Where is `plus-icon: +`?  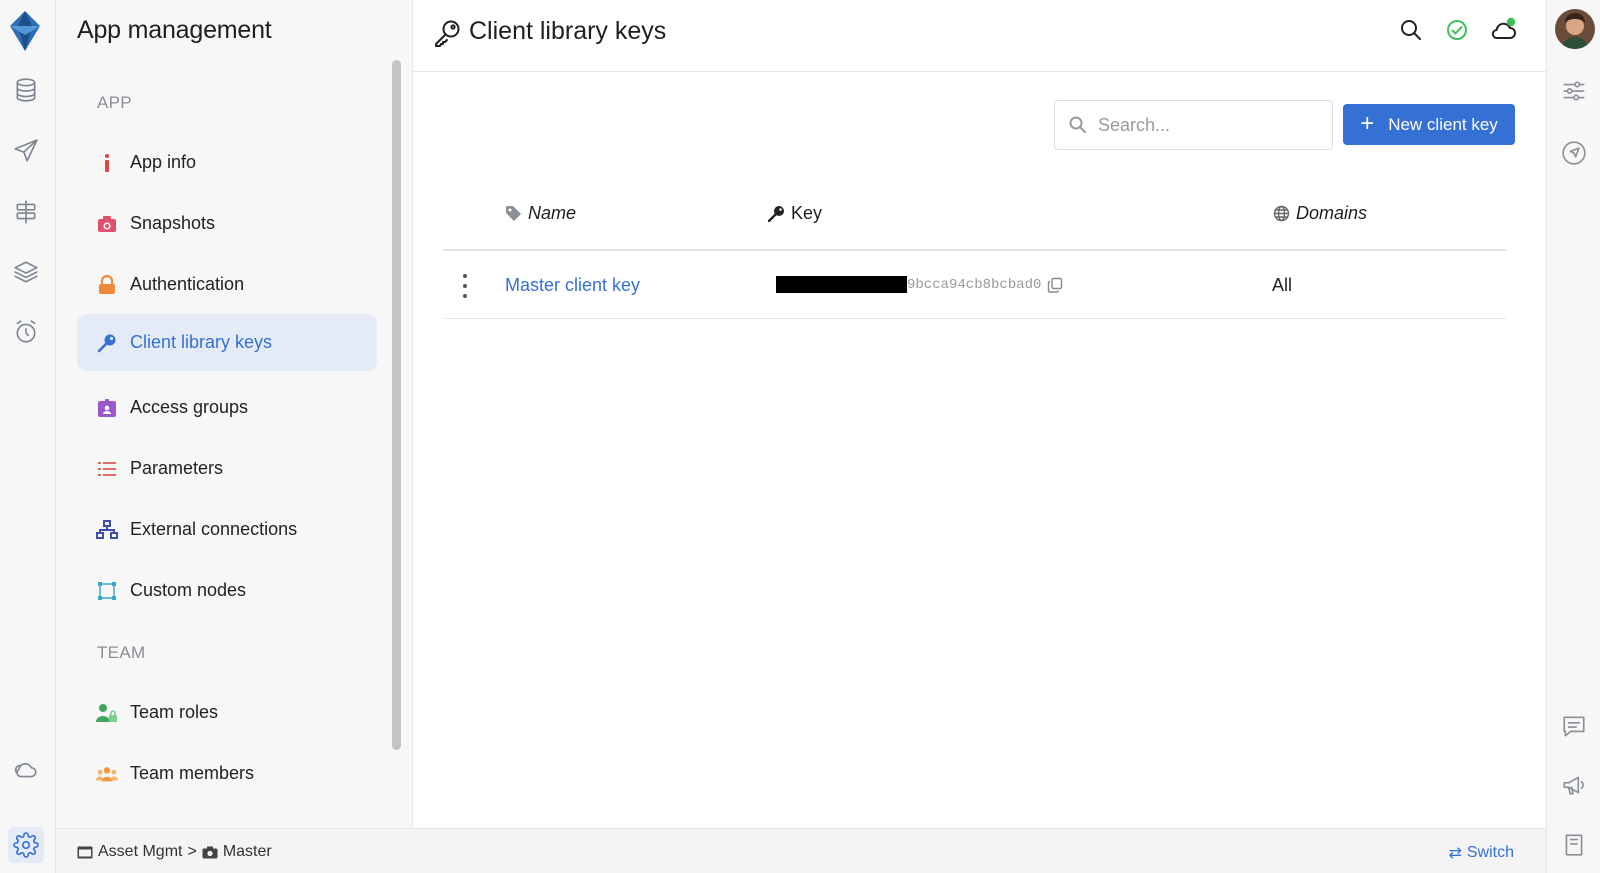 plus-icon: + is located at coordinates (1367, 123).